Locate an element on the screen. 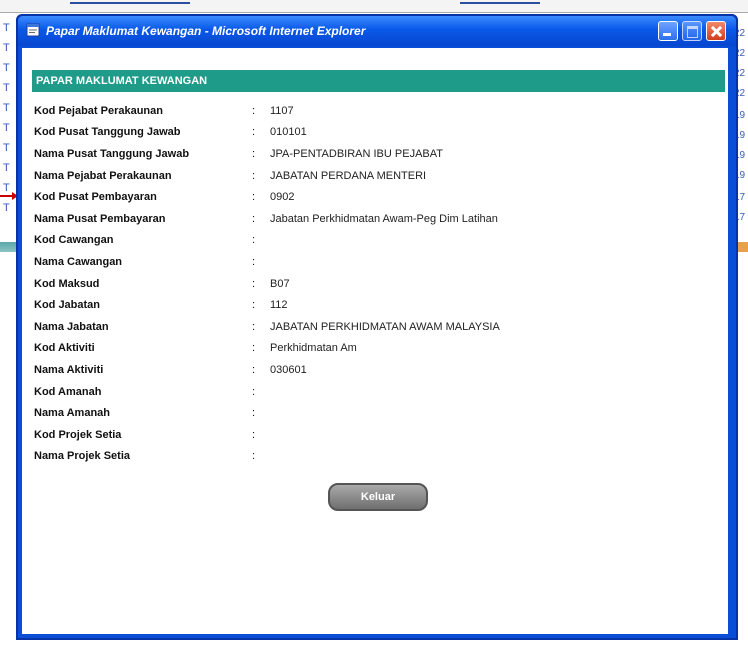 The image size is (748, 651). field-value: 030601 is located at coordinates (288, 369).